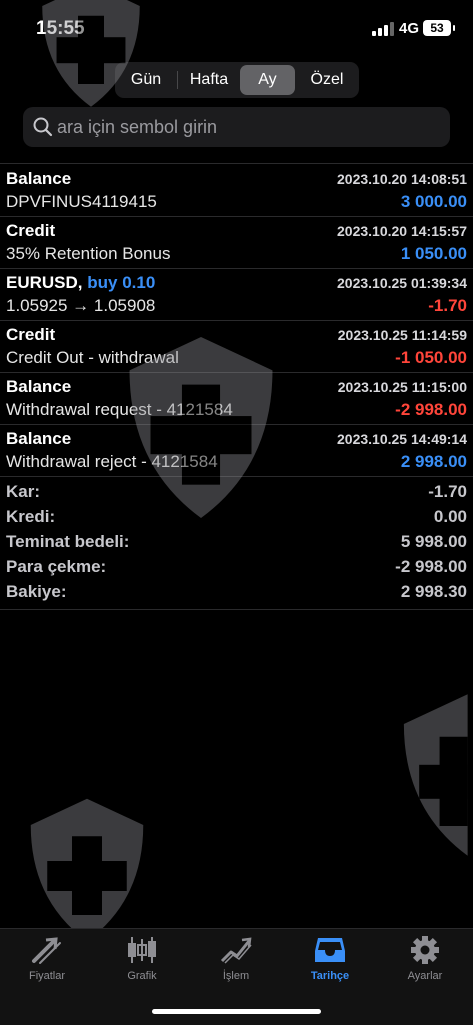  What do you see at coordinates (236, 1011) in the screenshot?
I see `home-indicator` at bounding box center [236, 1011].